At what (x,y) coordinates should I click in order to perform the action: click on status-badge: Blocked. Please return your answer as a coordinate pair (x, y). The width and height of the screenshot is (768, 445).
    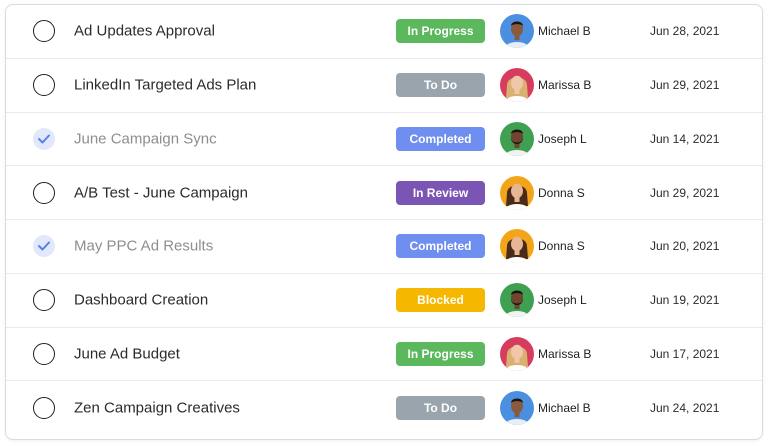
    Looking at the image, I should click on (440, 300).